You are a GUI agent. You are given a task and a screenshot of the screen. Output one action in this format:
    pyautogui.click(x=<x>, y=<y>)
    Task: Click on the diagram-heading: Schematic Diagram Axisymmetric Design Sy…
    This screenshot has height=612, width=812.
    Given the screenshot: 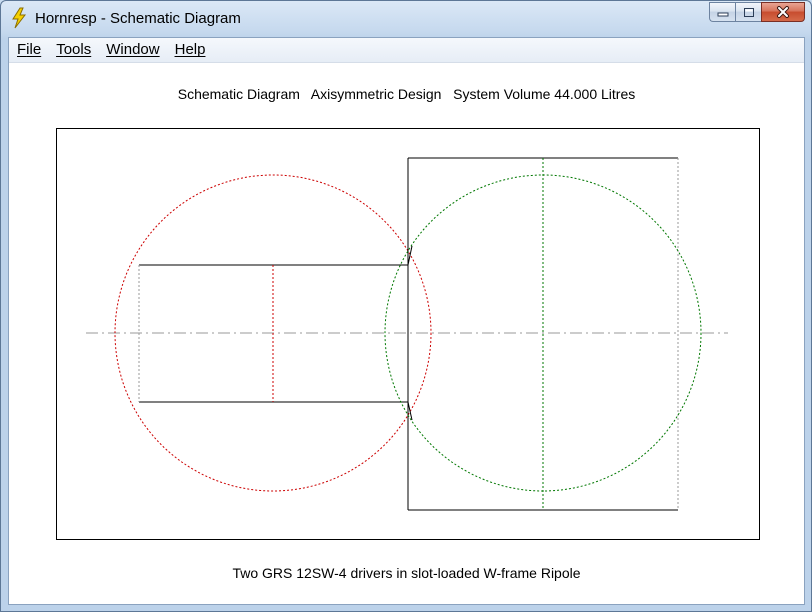 What is the action you would take?
    pyautogui.click(x=406, y=94)
    